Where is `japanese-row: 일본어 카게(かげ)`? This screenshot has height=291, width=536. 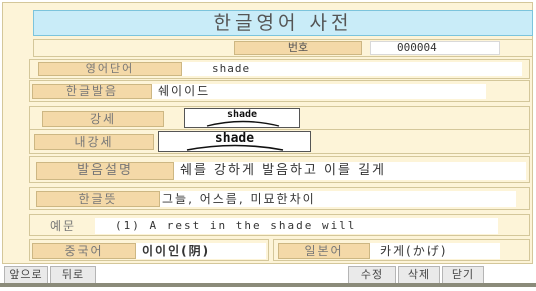 japanese-row: 일본어 카게(かげ) is located at coordinates (401, 250).